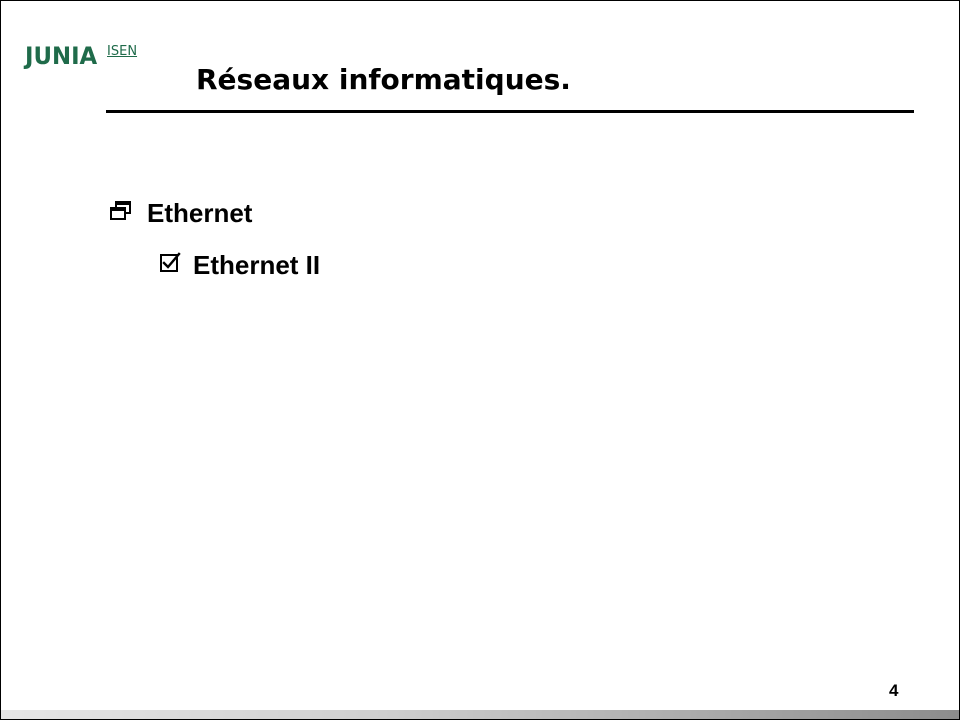 The image size is (960, 720). I want to click on junia-isen-logo: JUNIA ISEN, so click(81, 58).